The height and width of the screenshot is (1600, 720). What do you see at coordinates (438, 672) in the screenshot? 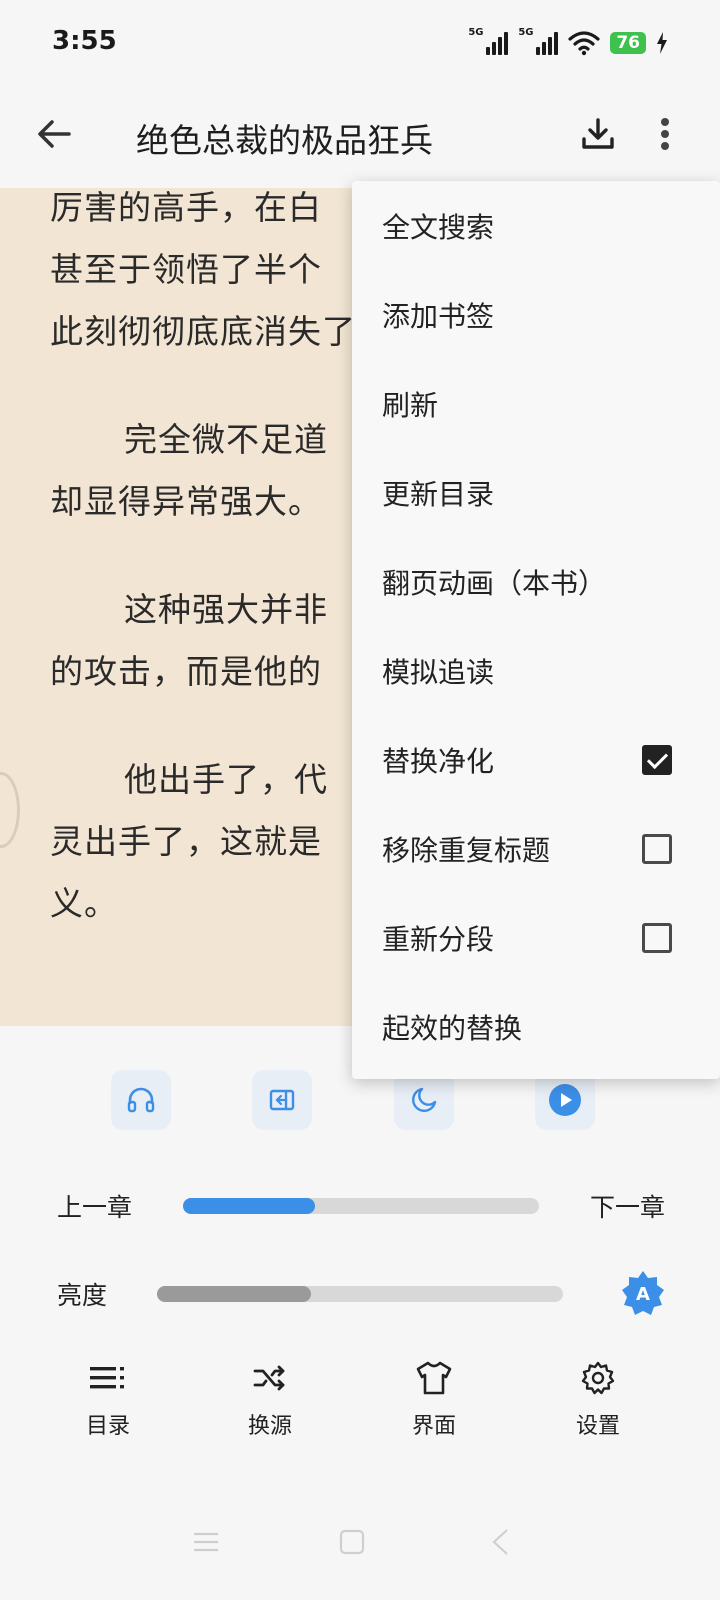
I see `menu-item-label: 模拟追读` at bounding box center [438, 672].